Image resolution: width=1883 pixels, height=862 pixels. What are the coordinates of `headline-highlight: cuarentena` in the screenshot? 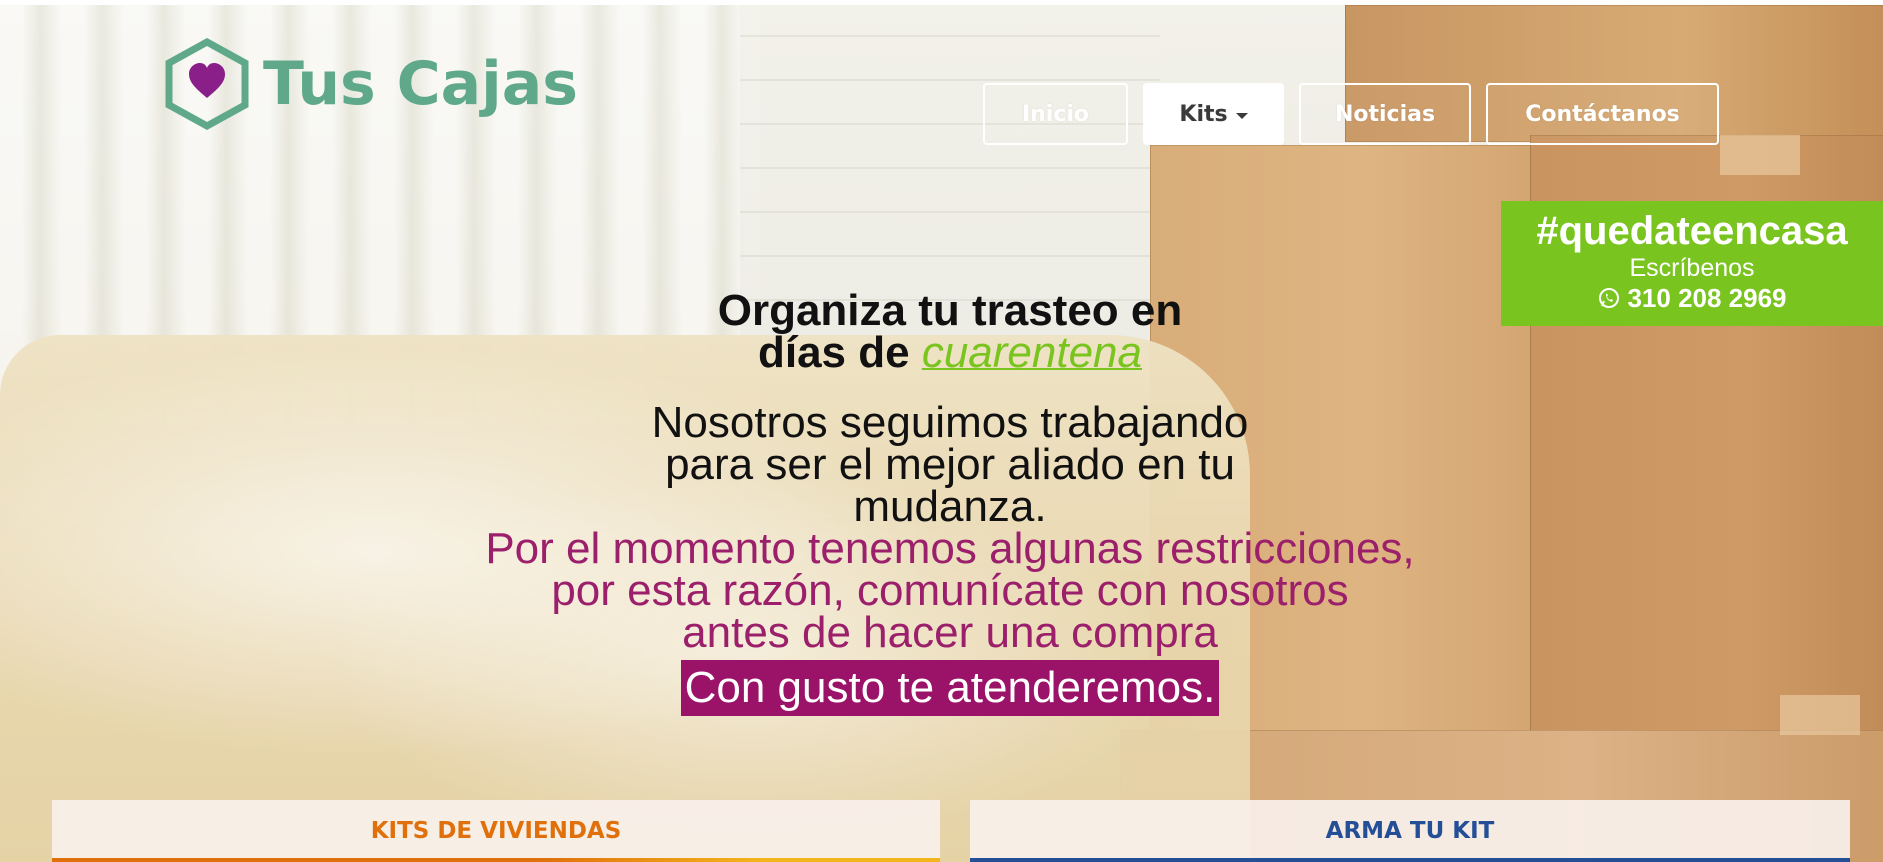 It's located at (1031, 352).